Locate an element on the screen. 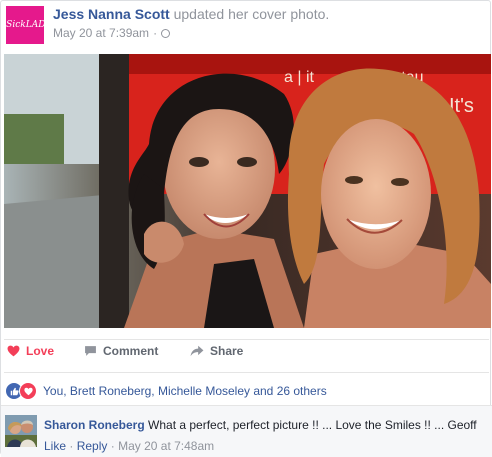 This screenshot has width=492, height=457. comment-like-link: Like is located at coordinates (55, 446).